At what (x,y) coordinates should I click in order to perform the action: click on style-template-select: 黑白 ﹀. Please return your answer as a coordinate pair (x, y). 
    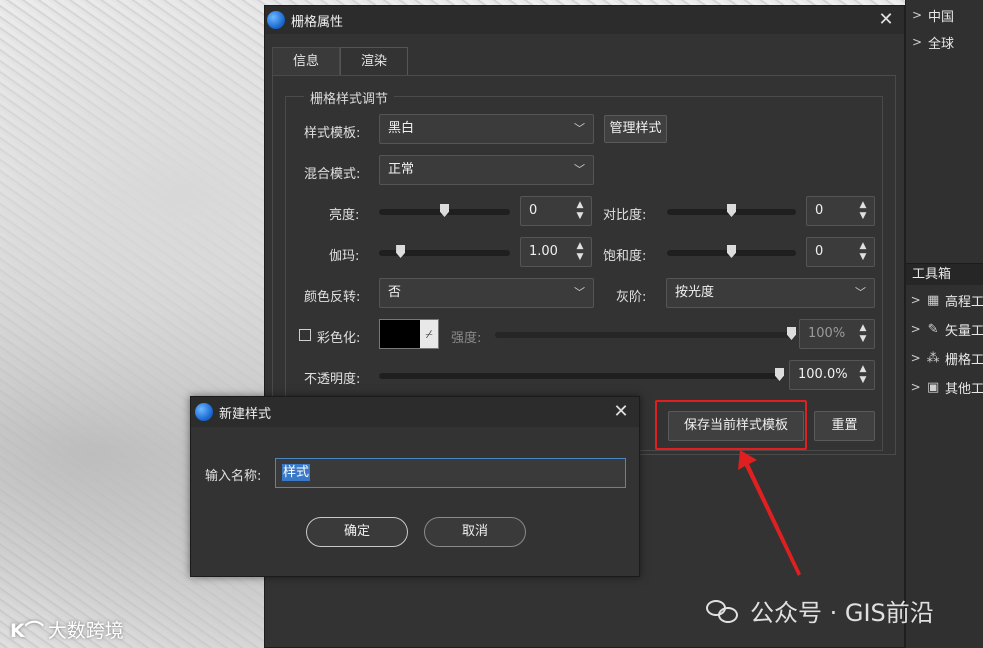
    Looking at the image, I should click on (486, 129).